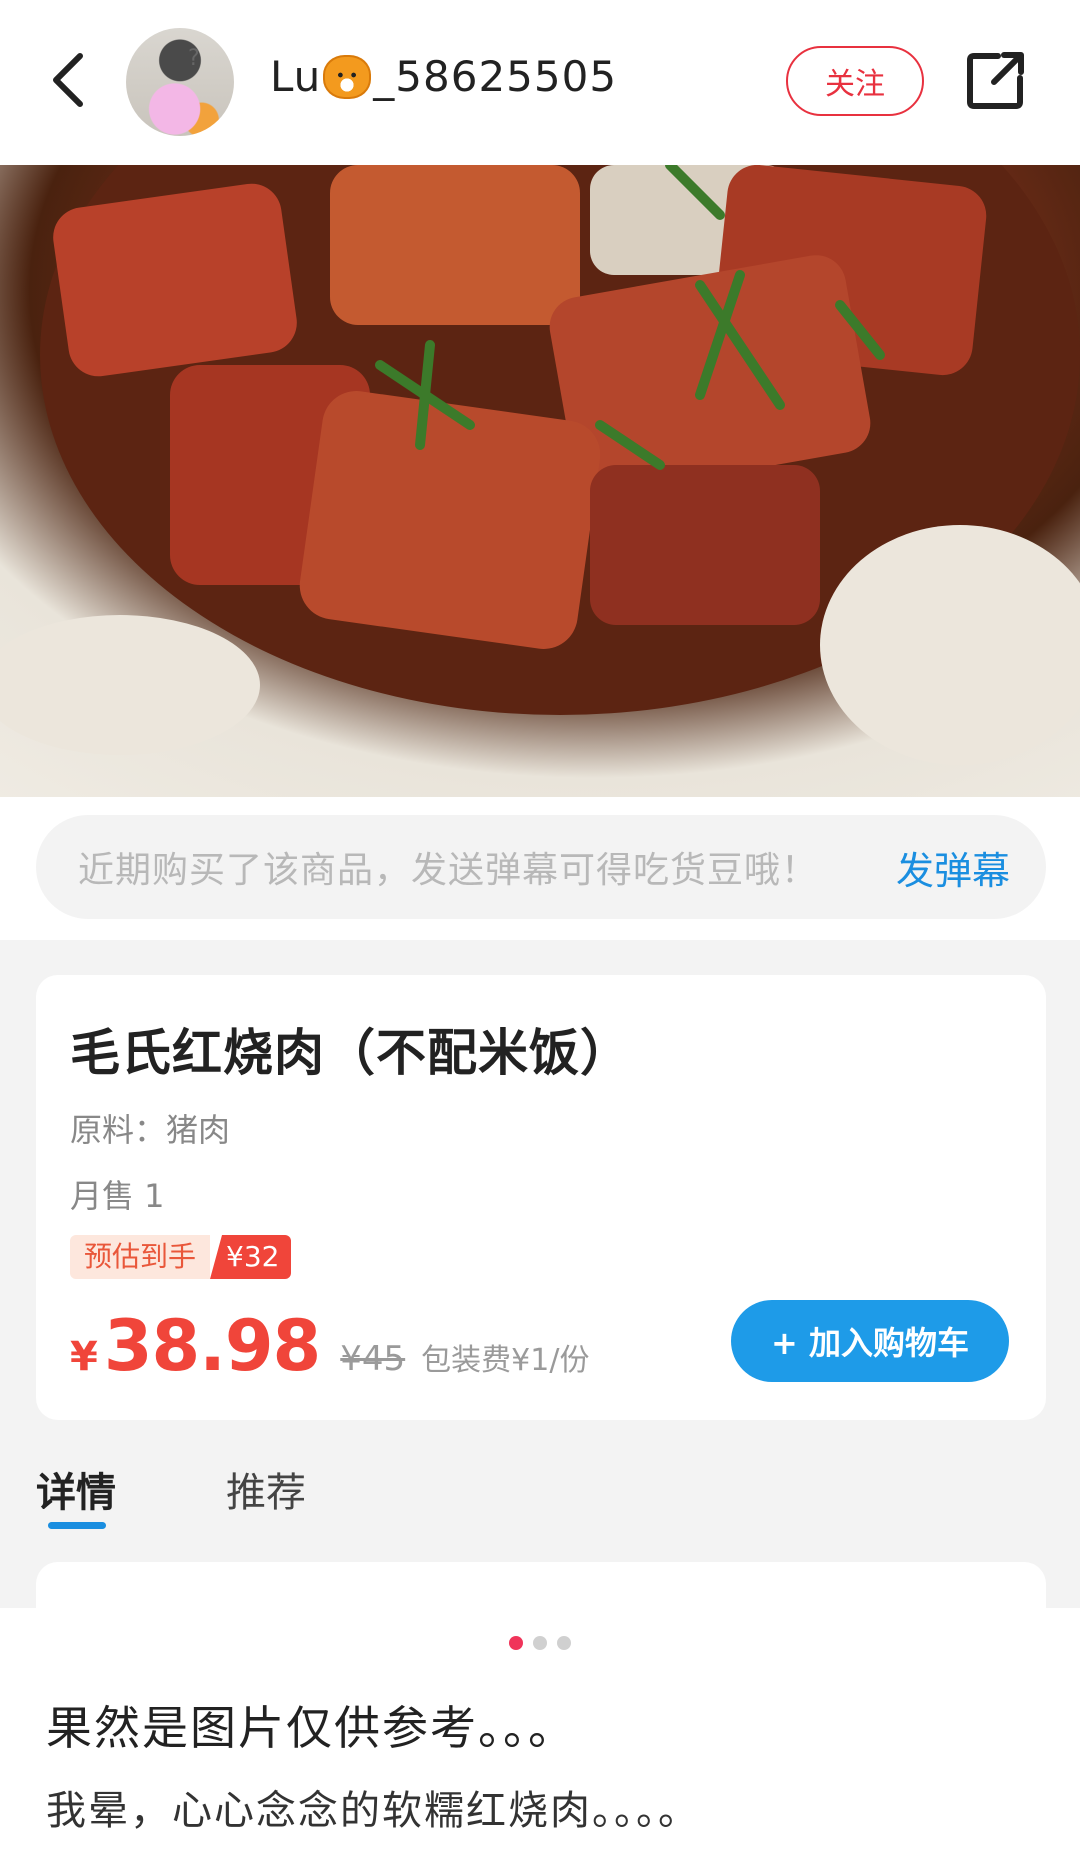 Image resolution: width=1080 pixels, height=1854 pixels. I want to click on packaging-fee: 包装费¥1/份, so click(505, 1360).